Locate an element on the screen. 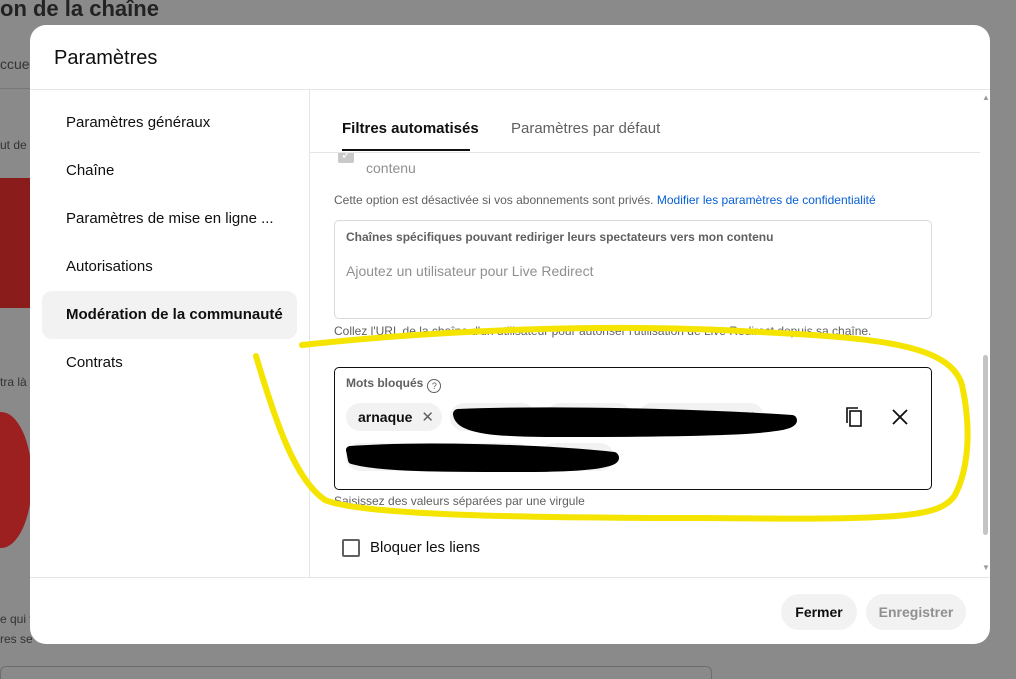  save-button: Enregistrer is located at coordinates (916, 612).